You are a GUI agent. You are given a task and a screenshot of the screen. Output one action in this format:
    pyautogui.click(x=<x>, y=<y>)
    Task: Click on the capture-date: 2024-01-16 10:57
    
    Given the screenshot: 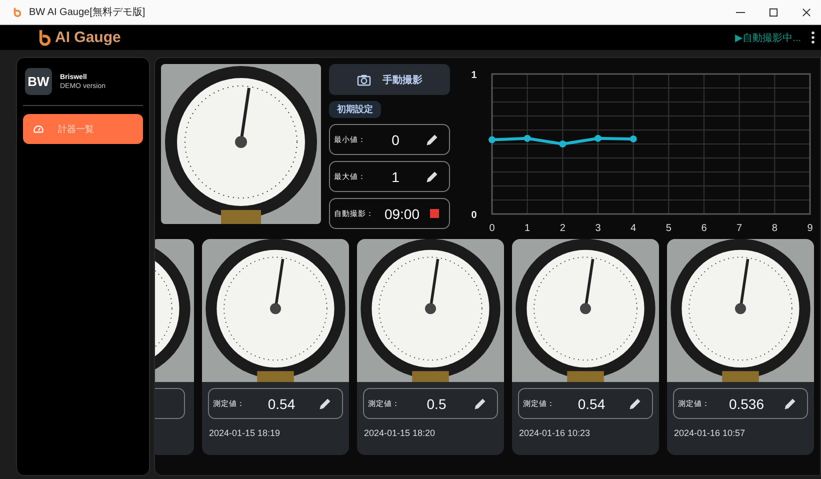 What is the action you would take?
    pyautogui.click(x=710, y=433)
    